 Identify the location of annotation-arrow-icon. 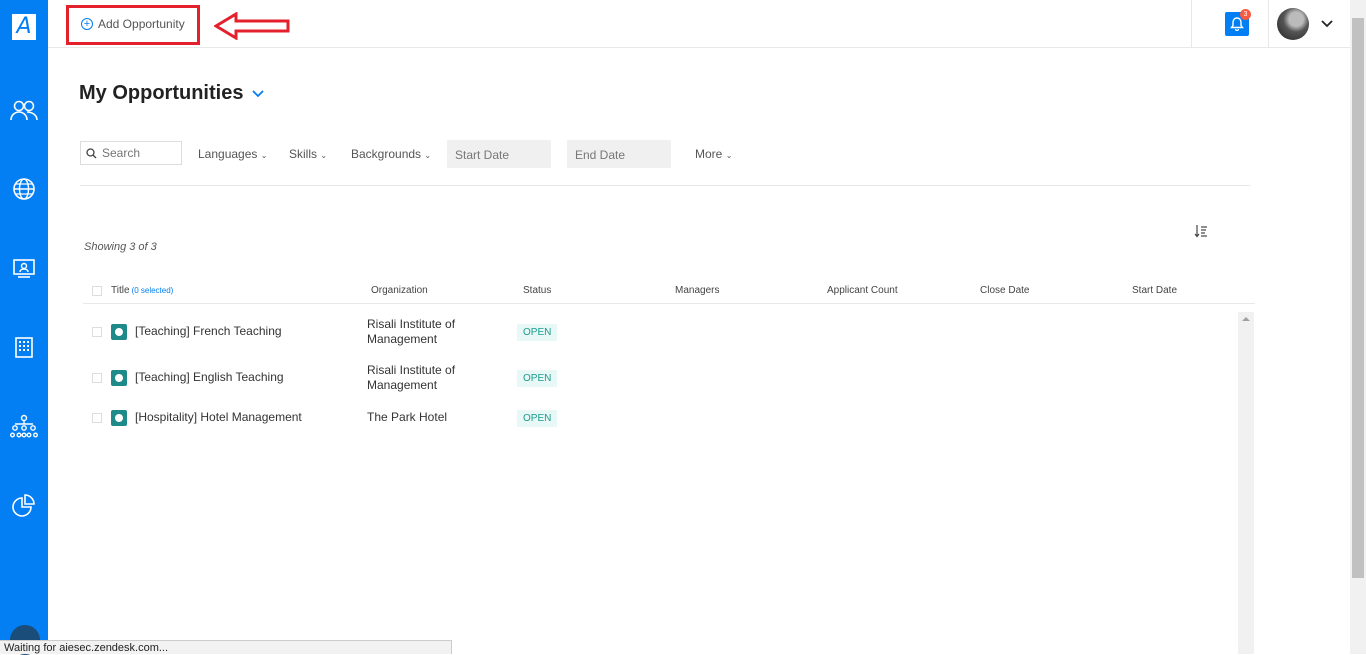
(252, 26).